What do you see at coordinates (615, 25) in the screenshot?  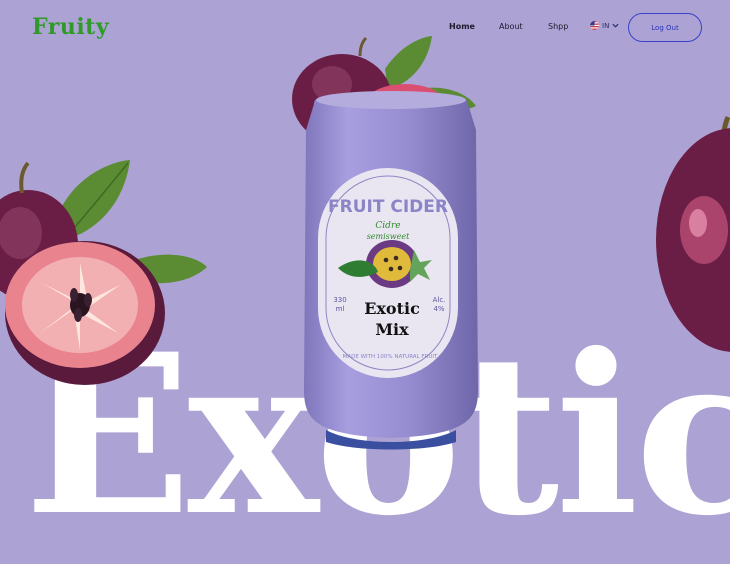 I see `chevron-down-icon` at bounding box center [615, 25].